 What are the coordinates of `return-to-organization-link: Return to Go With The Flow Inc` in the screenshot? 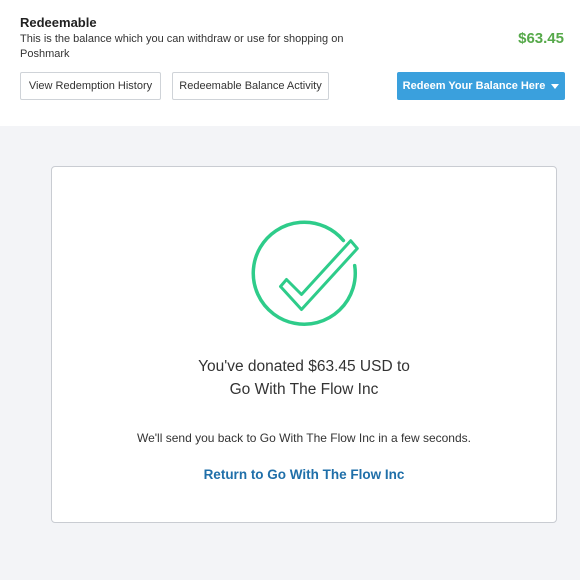 It's located at (304, 474).